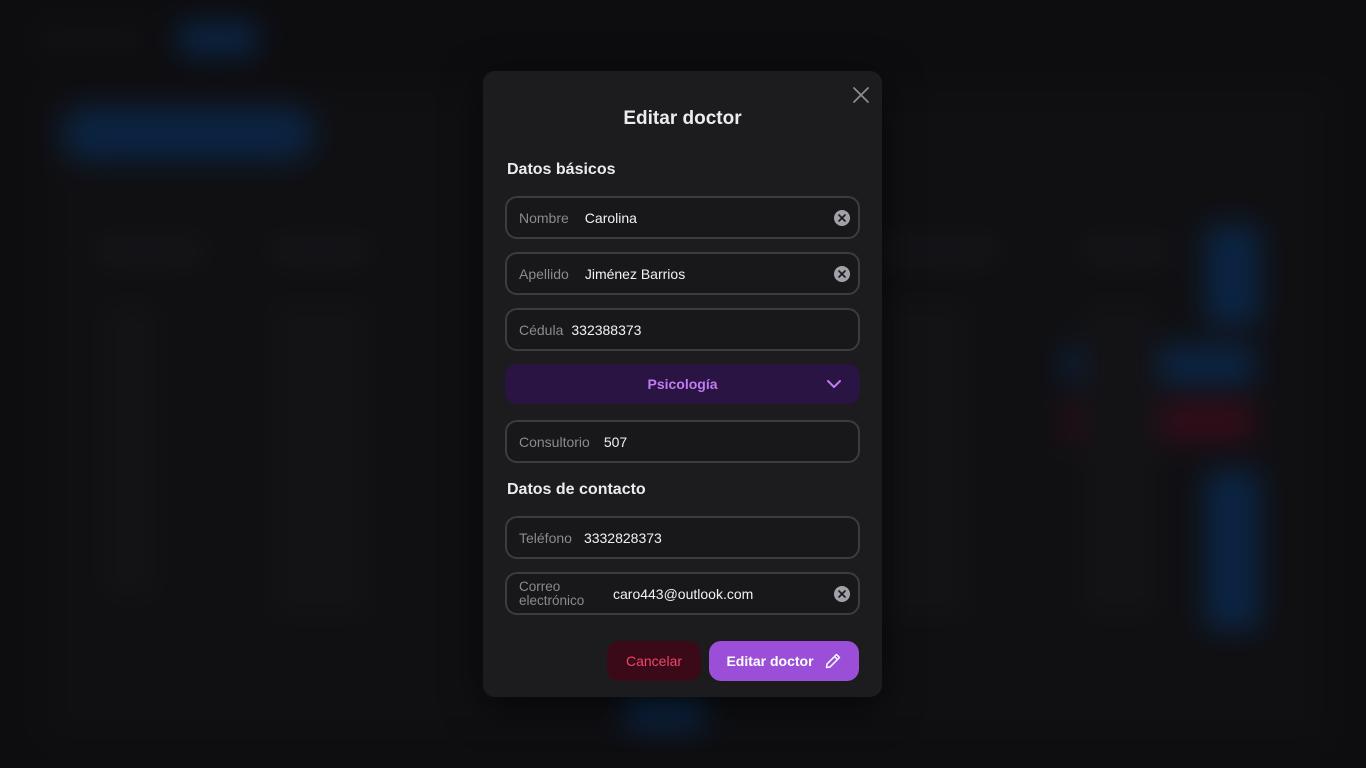 This screenshot has width=1366, height=768. I want to click on telefono-field: Teléfono, so click(682, 537).